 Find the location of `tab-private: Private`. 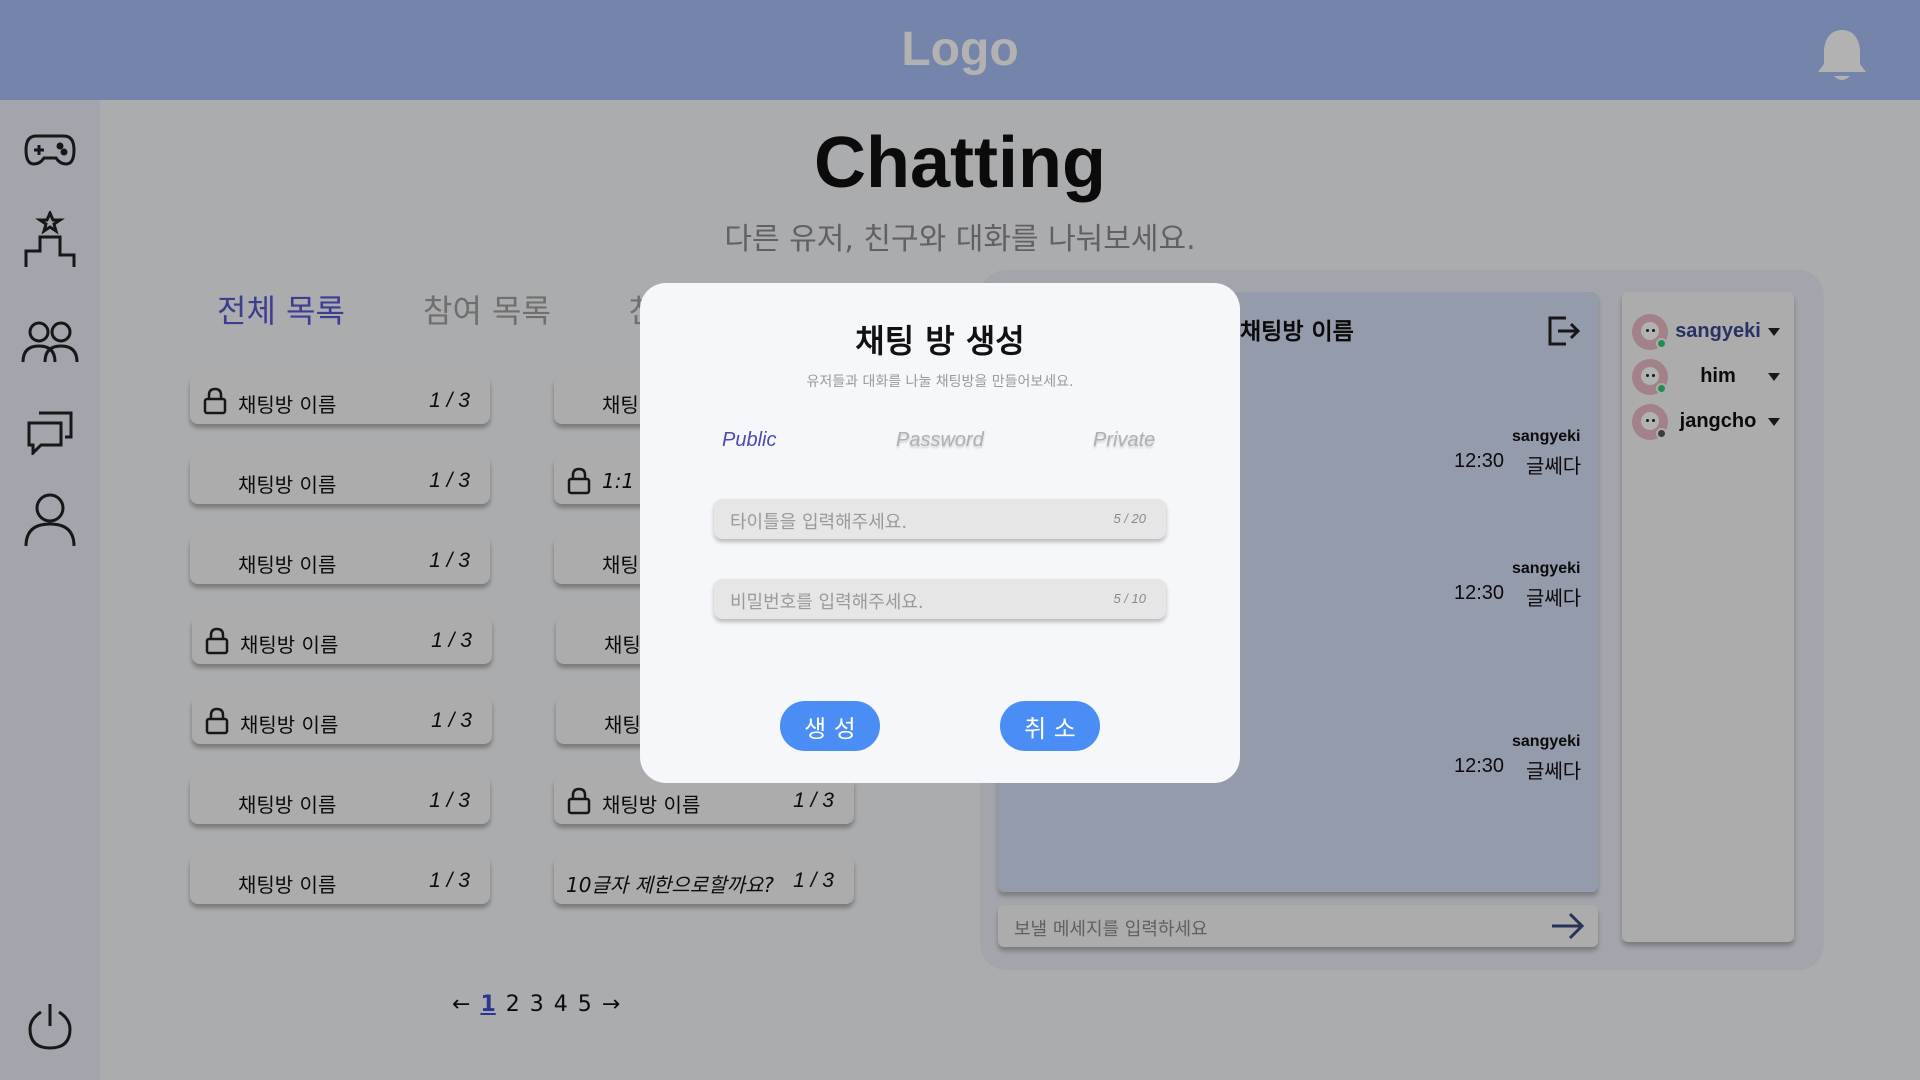

tab-private: Private is located at coordinates (1124, 440).